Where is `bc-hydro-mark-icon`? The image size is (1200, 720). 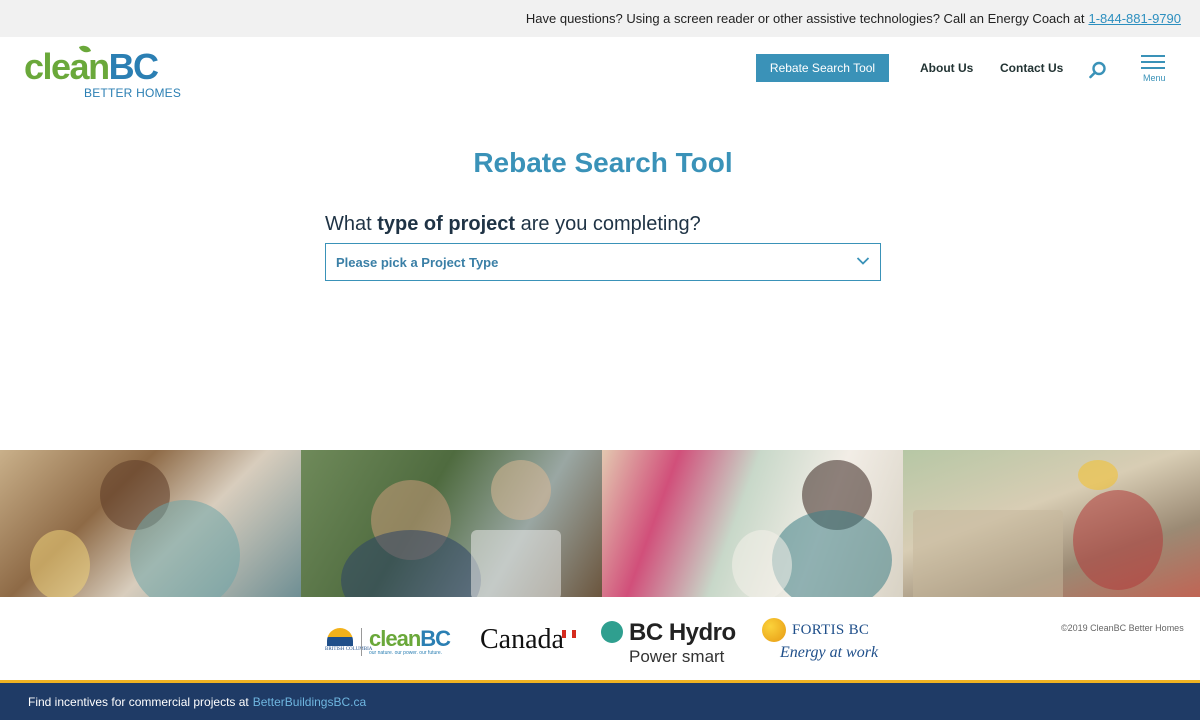 bc-hydro-mark-icon is located at coordinates (612, 632).